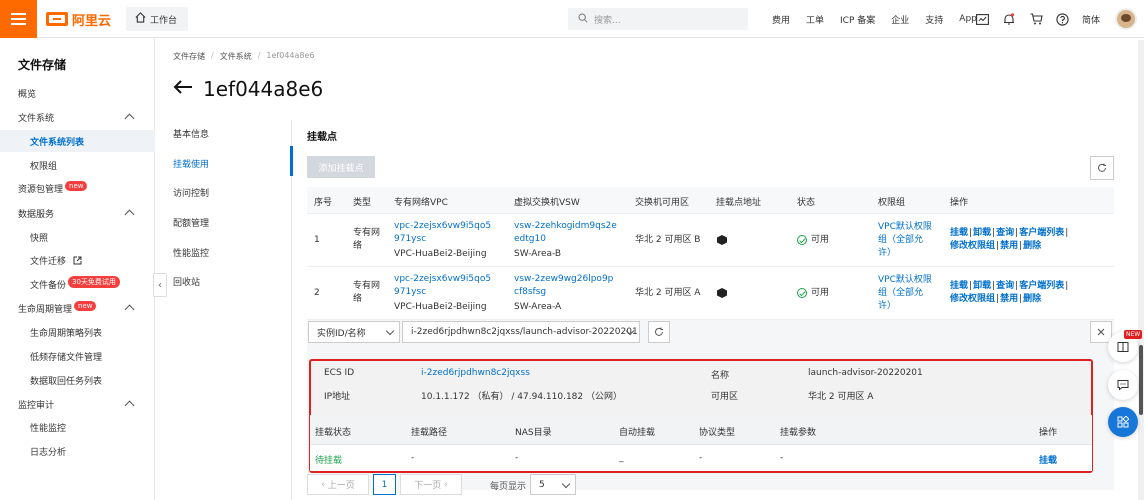  What do you see at coordinates (36, 117) in the screenshot?
I see `sidebar-group-filesystem: 文件系统` at bounding box center [36, 117].